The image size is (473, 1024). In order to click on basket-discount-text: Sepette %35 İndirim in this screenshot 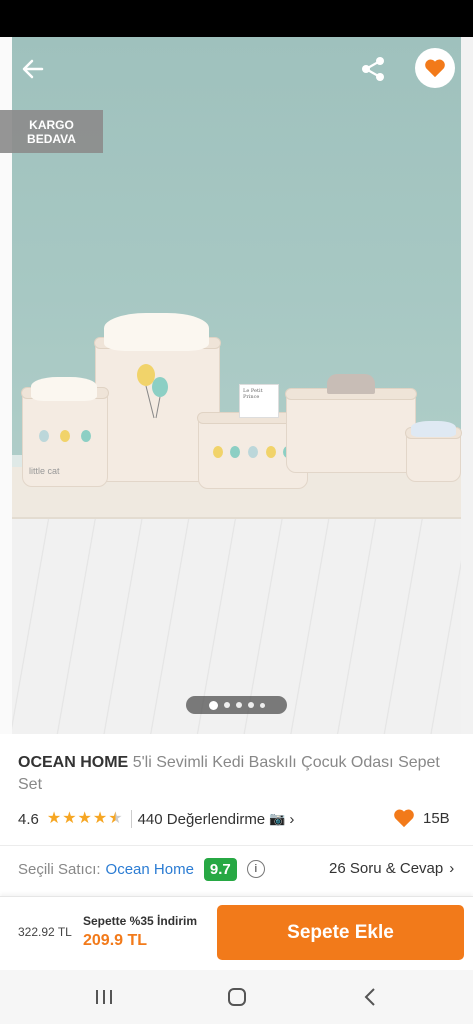, I will do `click(140, 921)`.